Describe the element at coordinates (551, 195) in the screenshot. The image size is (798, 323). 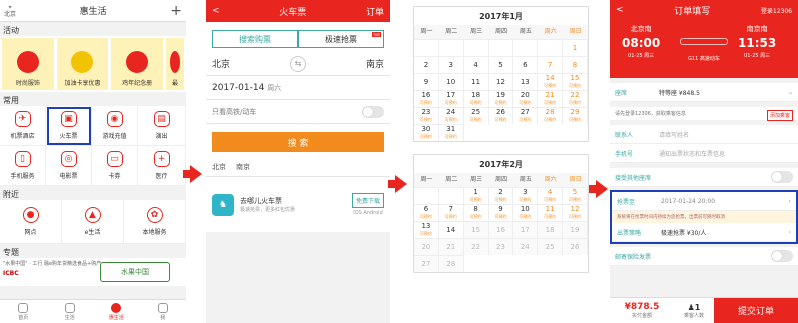
I see `calendar-day: 4 可预约` at that location.